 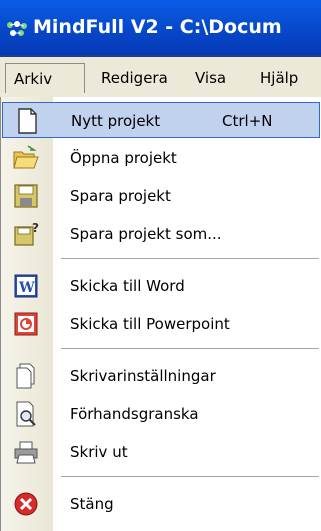 What do you see at coordinates (26, 414) in the screenshot?
I see `print-preview-icon` at bounding box center [26, 414].